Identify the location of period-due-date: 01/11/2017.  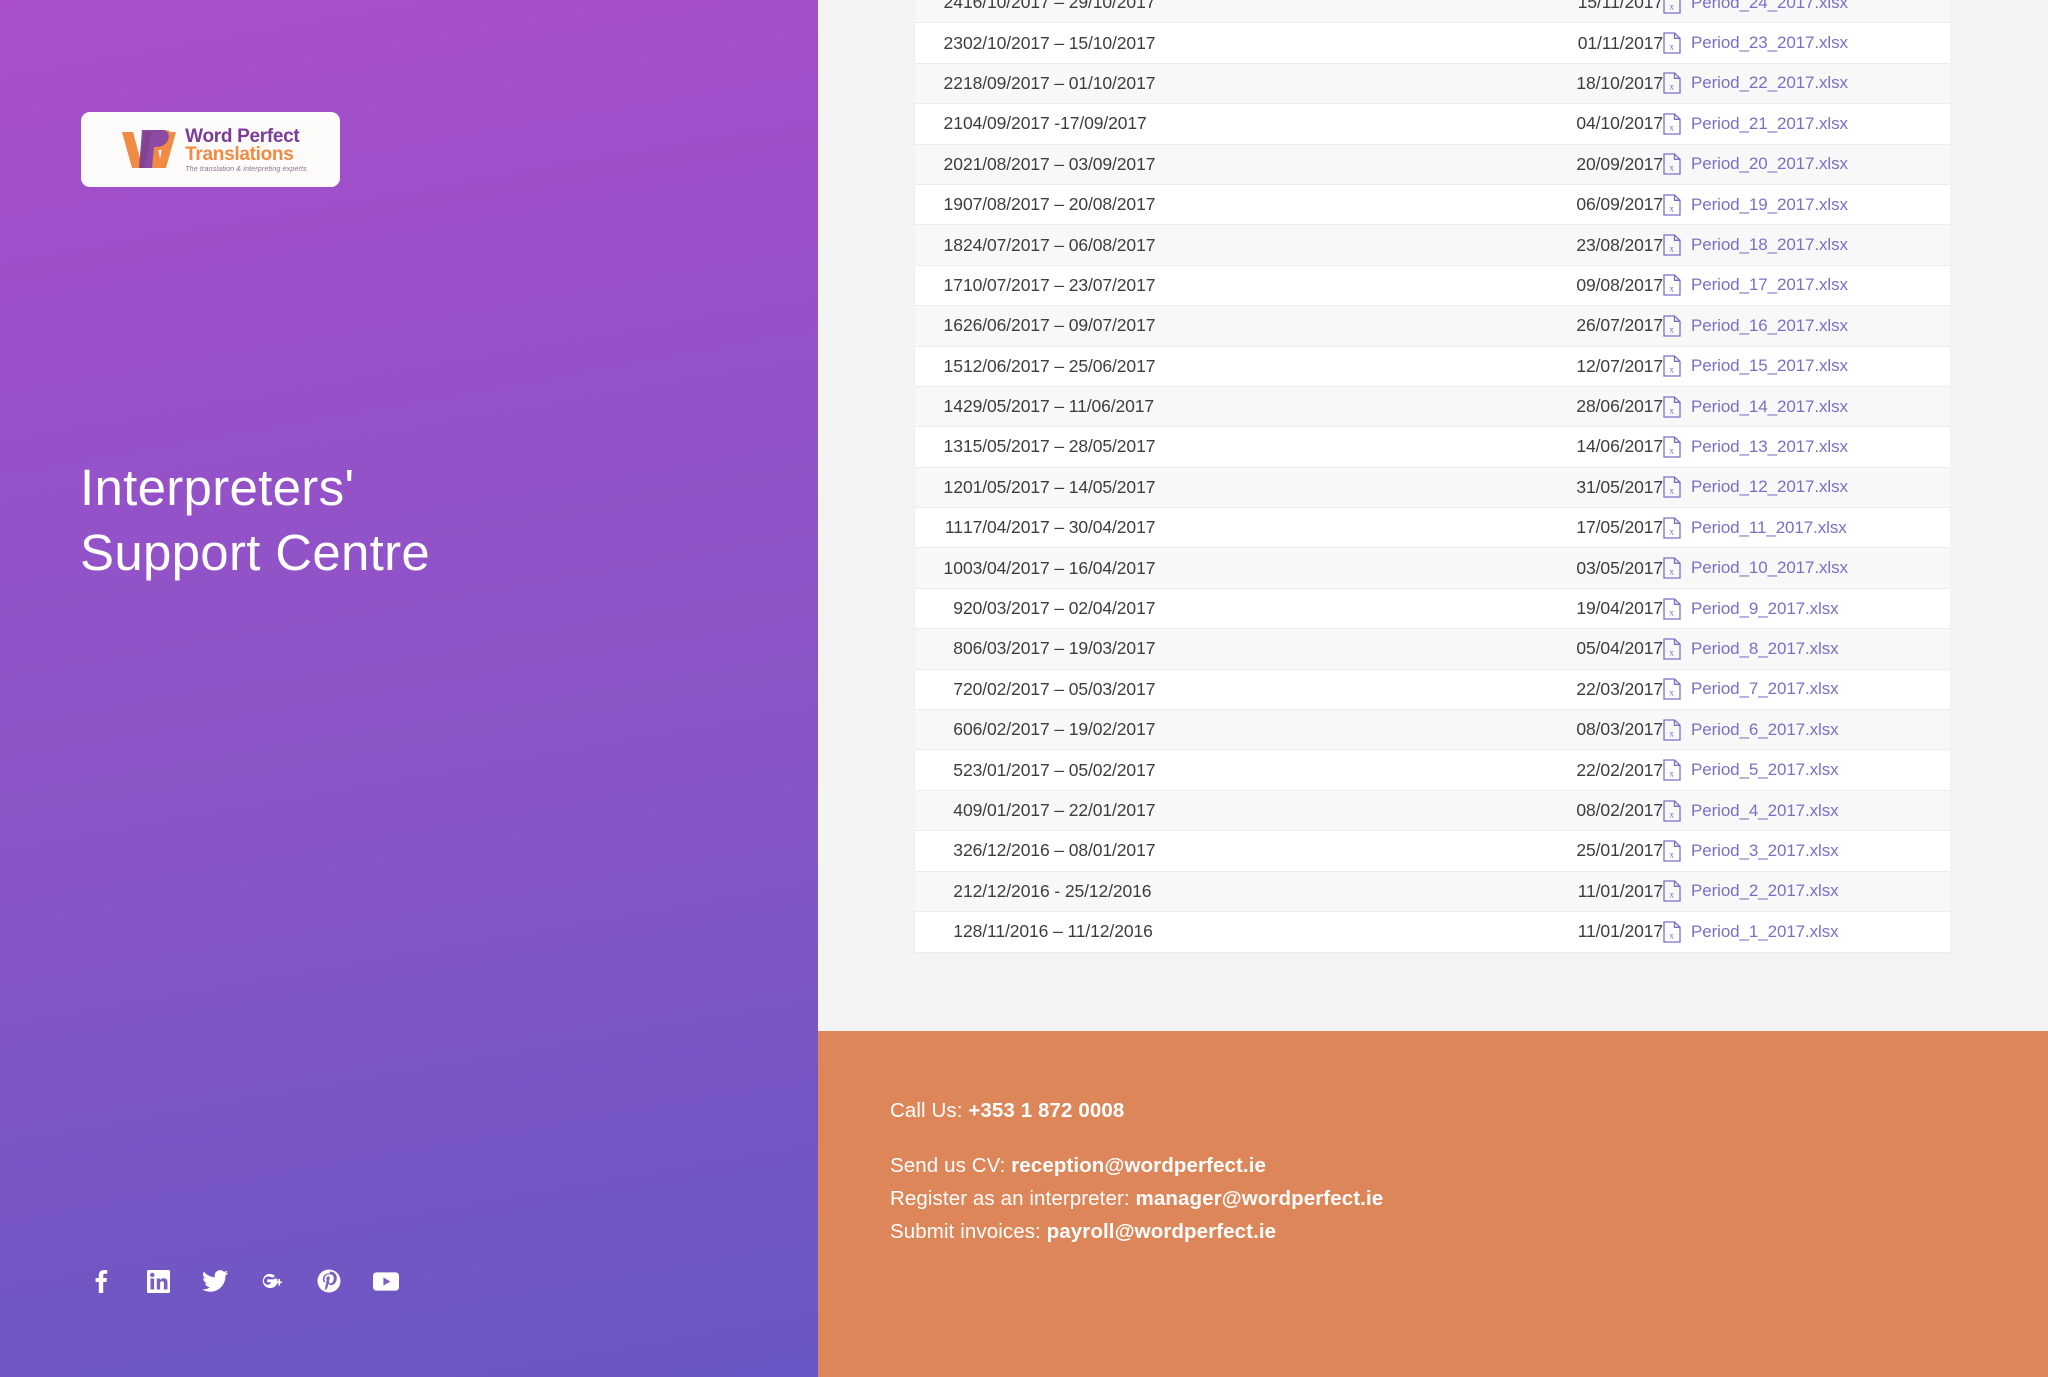
(1533, 43).